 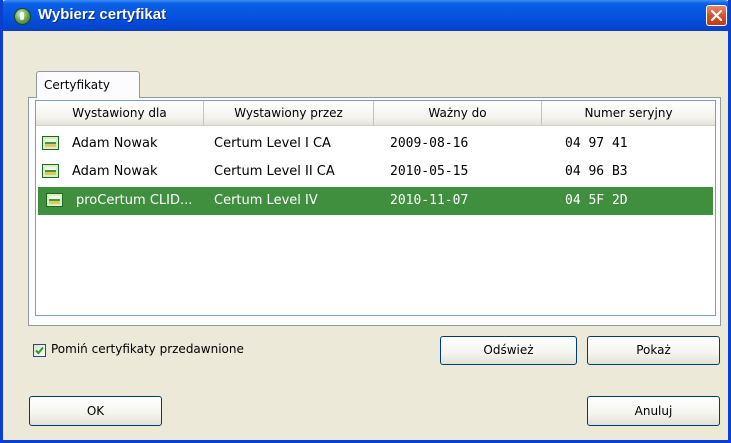 What do you see at coordinates (272, 143) in the screenshot?
I see `cell-issued-by: Certum Level I CA` at bounding box center [272, 143].